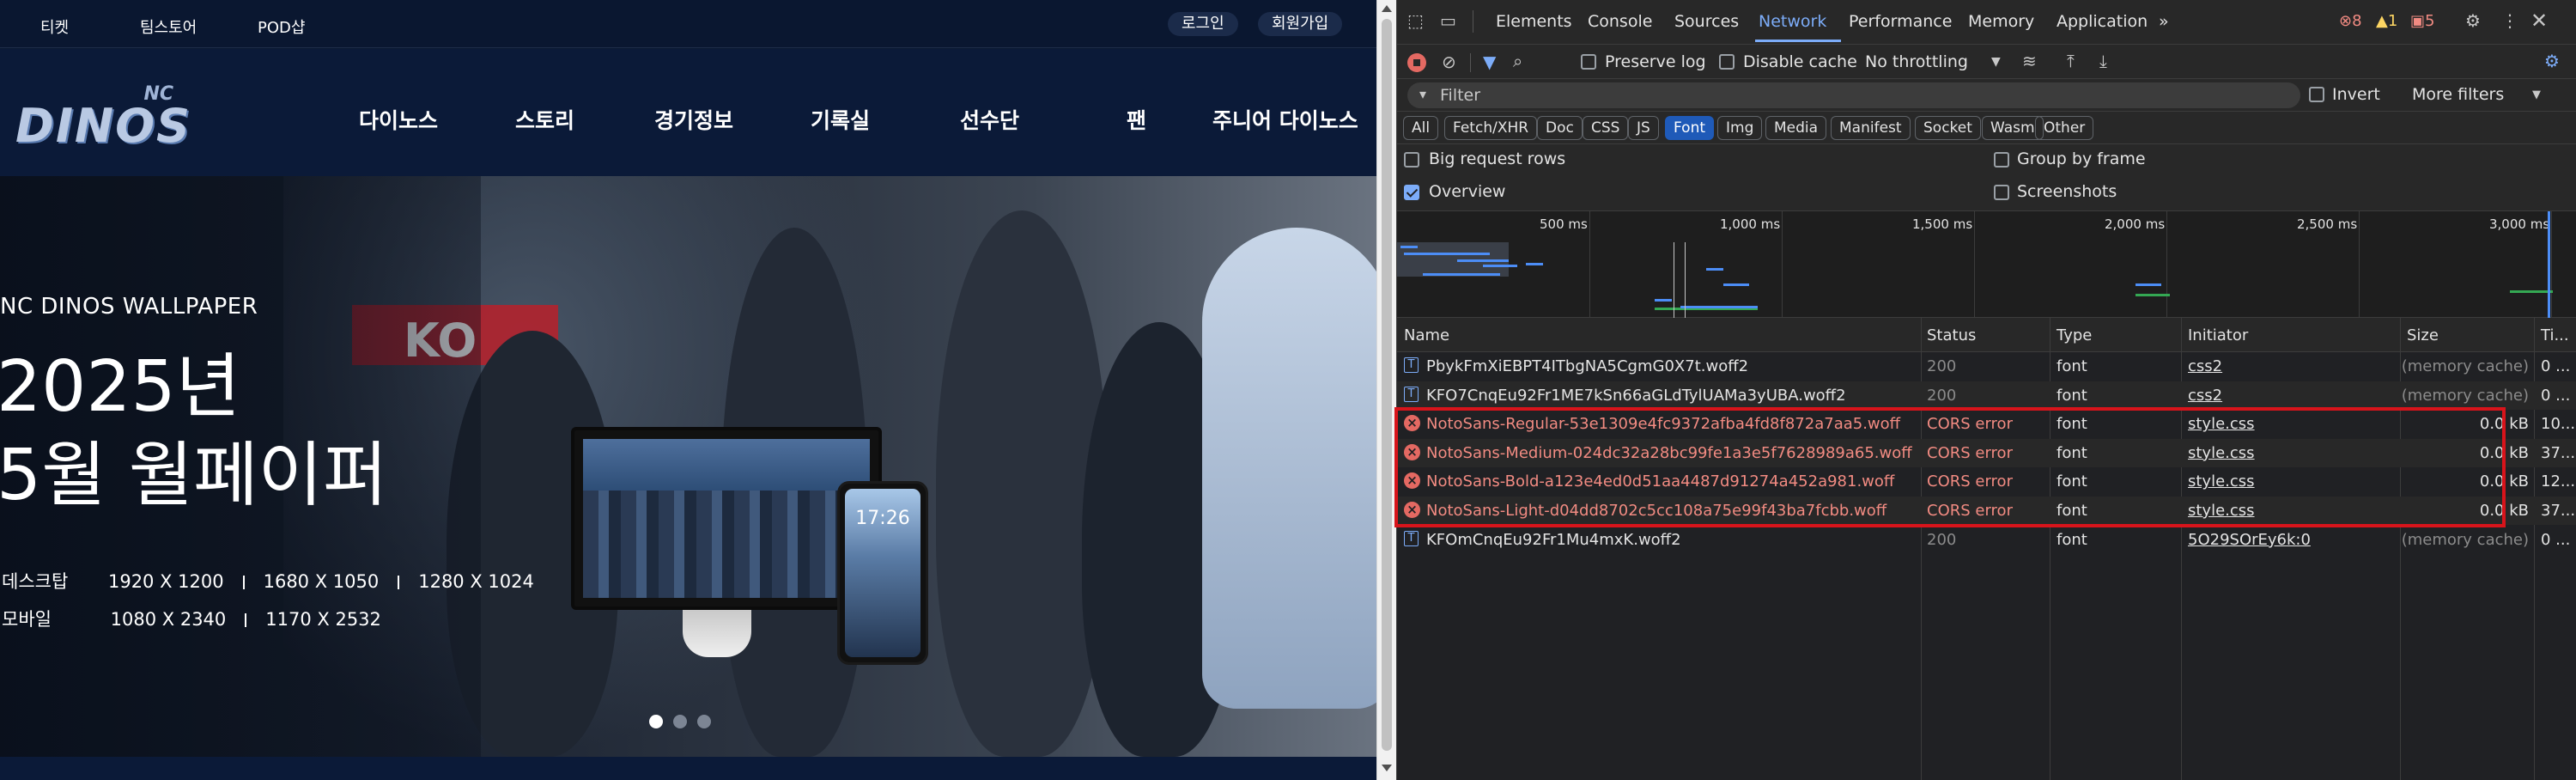  What do you see at coordinates (2317, 94) in the screenshot?
I see `invert-checkbox` at bounding box center [2317, 94].